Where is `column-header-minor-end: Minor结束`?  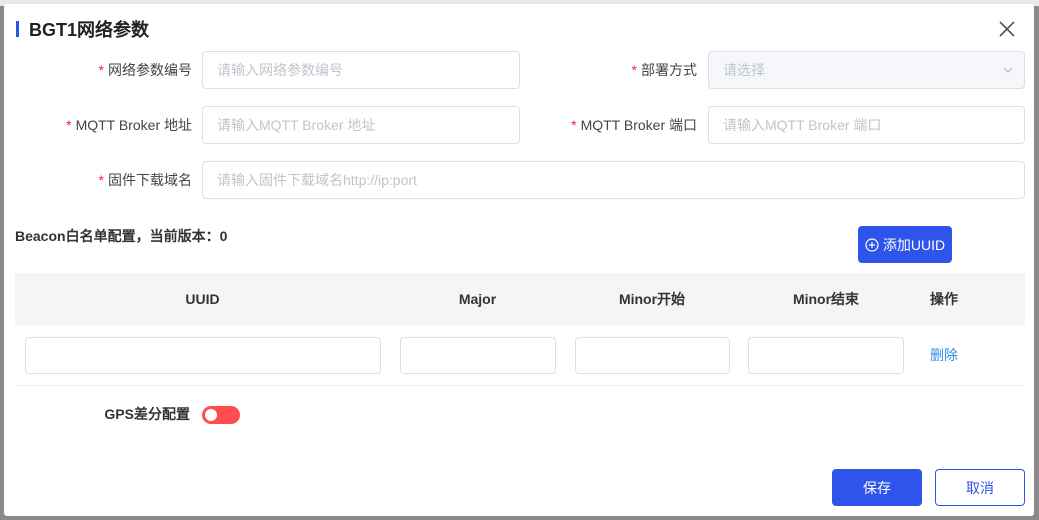
column-header-minor-end: Minor结束 is located at coordinates (826, 299).